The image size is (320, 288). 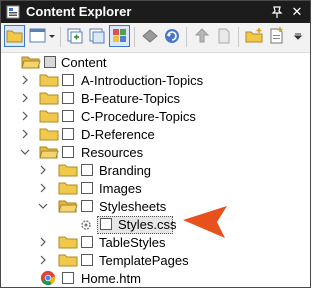 What do you see at coordinates (84, 62) in the screenshot?
I see `tree-item-label: Content` at bounding box center [84, 62].